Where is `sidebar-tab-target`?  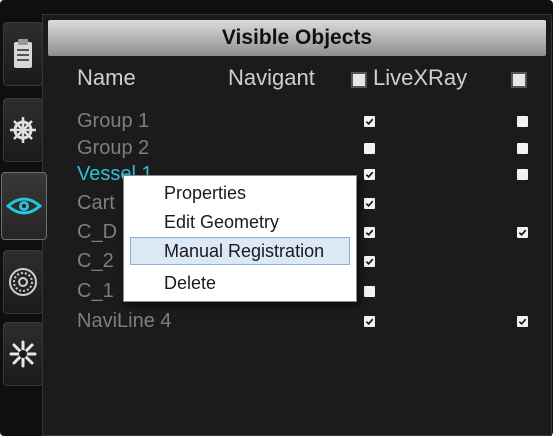 sidebar-tab-target is located at coordinates (23, 282).